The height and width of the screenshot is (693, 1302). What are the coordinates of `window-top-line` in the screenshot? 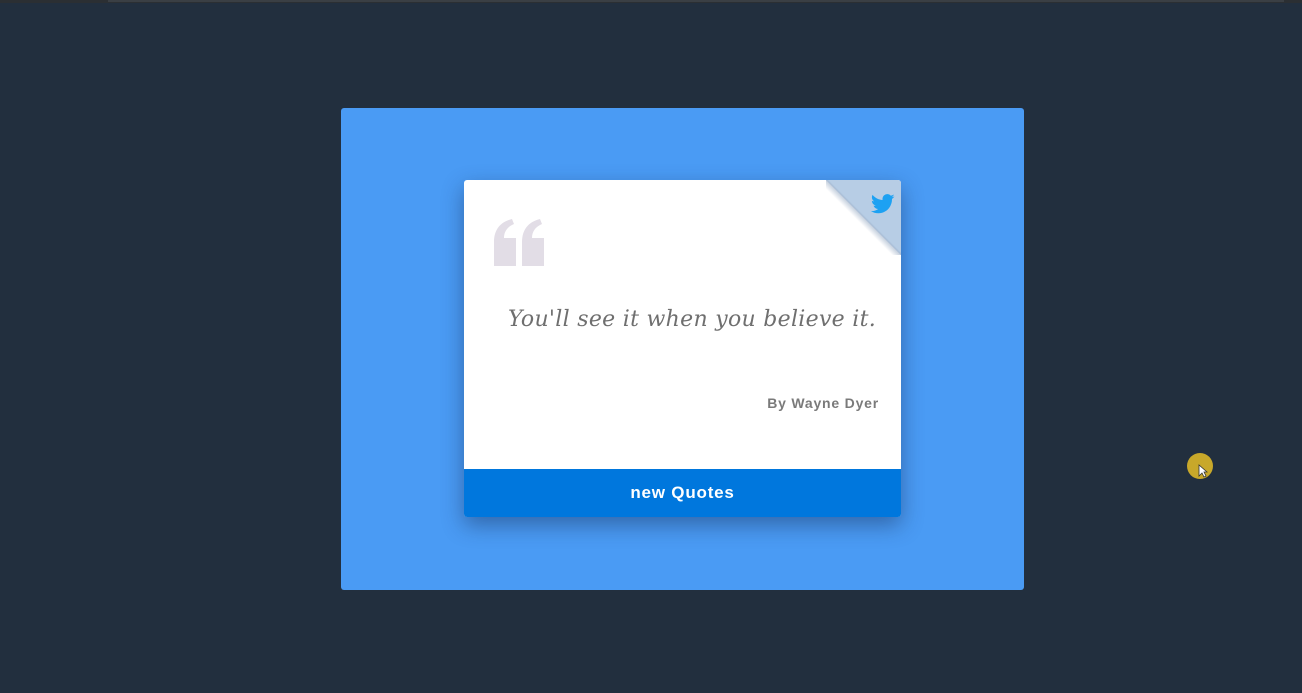 It's located at (696, 1).